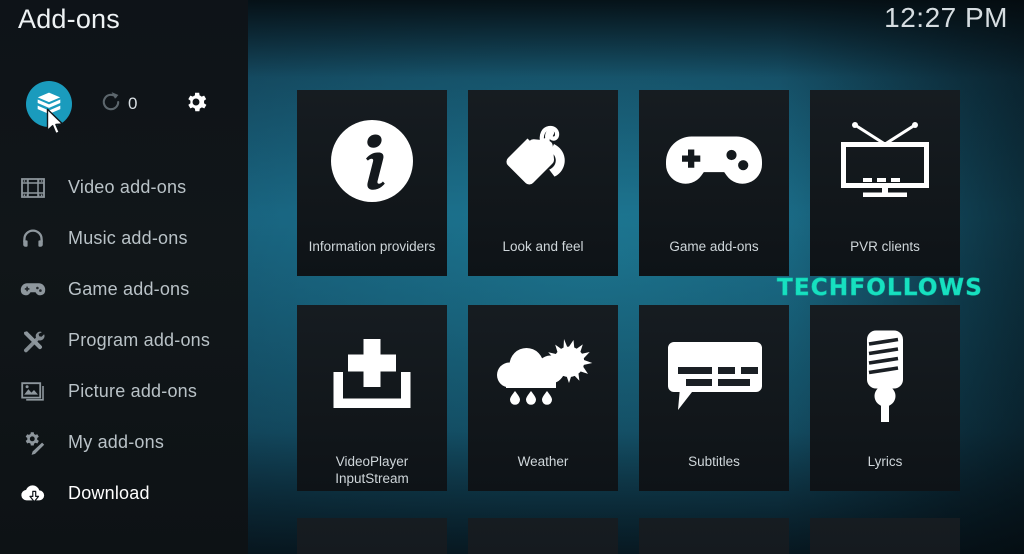  Describe the element at coordinates (109, 493) in the screenshot. I see `sidebar-item-label: Download` at that location.